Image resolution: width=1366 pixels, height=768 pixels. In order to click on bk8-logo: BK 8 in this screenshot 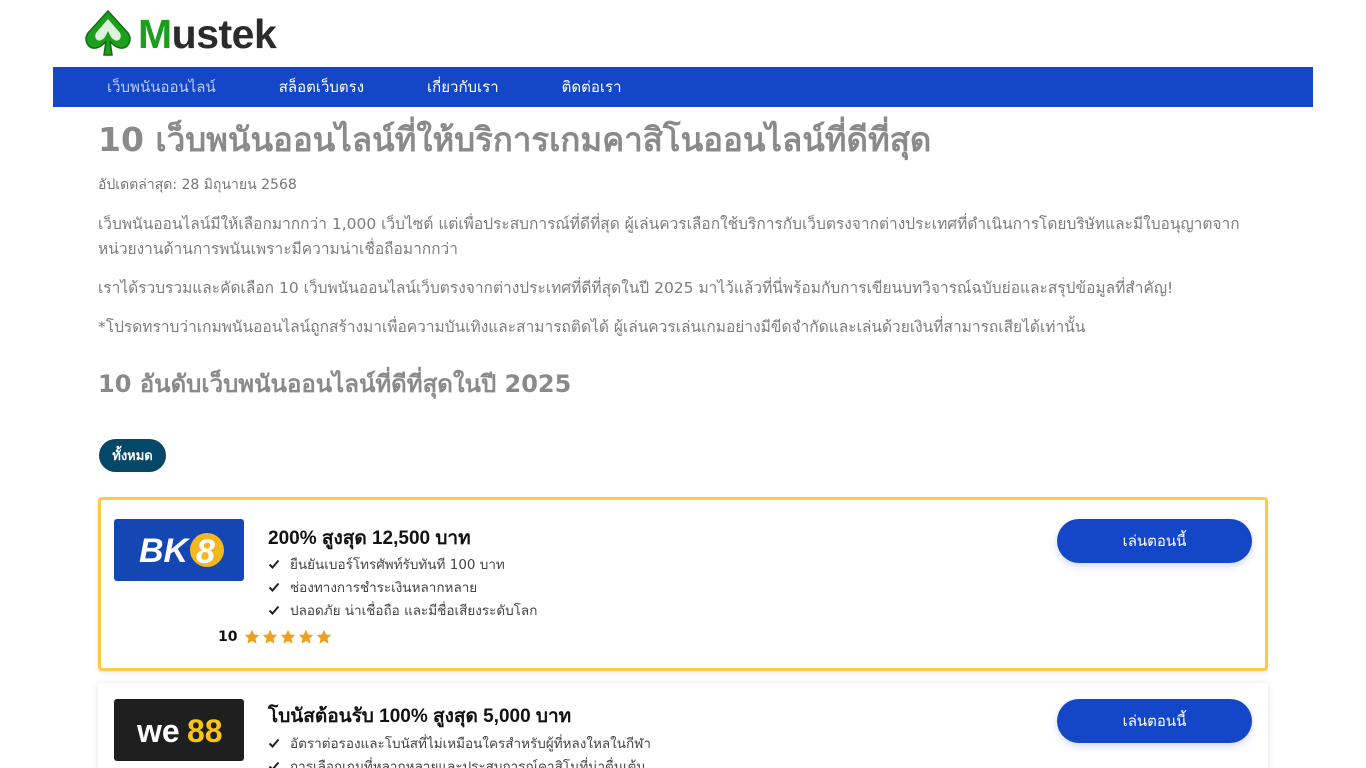, I will do `click(179, 550)`.